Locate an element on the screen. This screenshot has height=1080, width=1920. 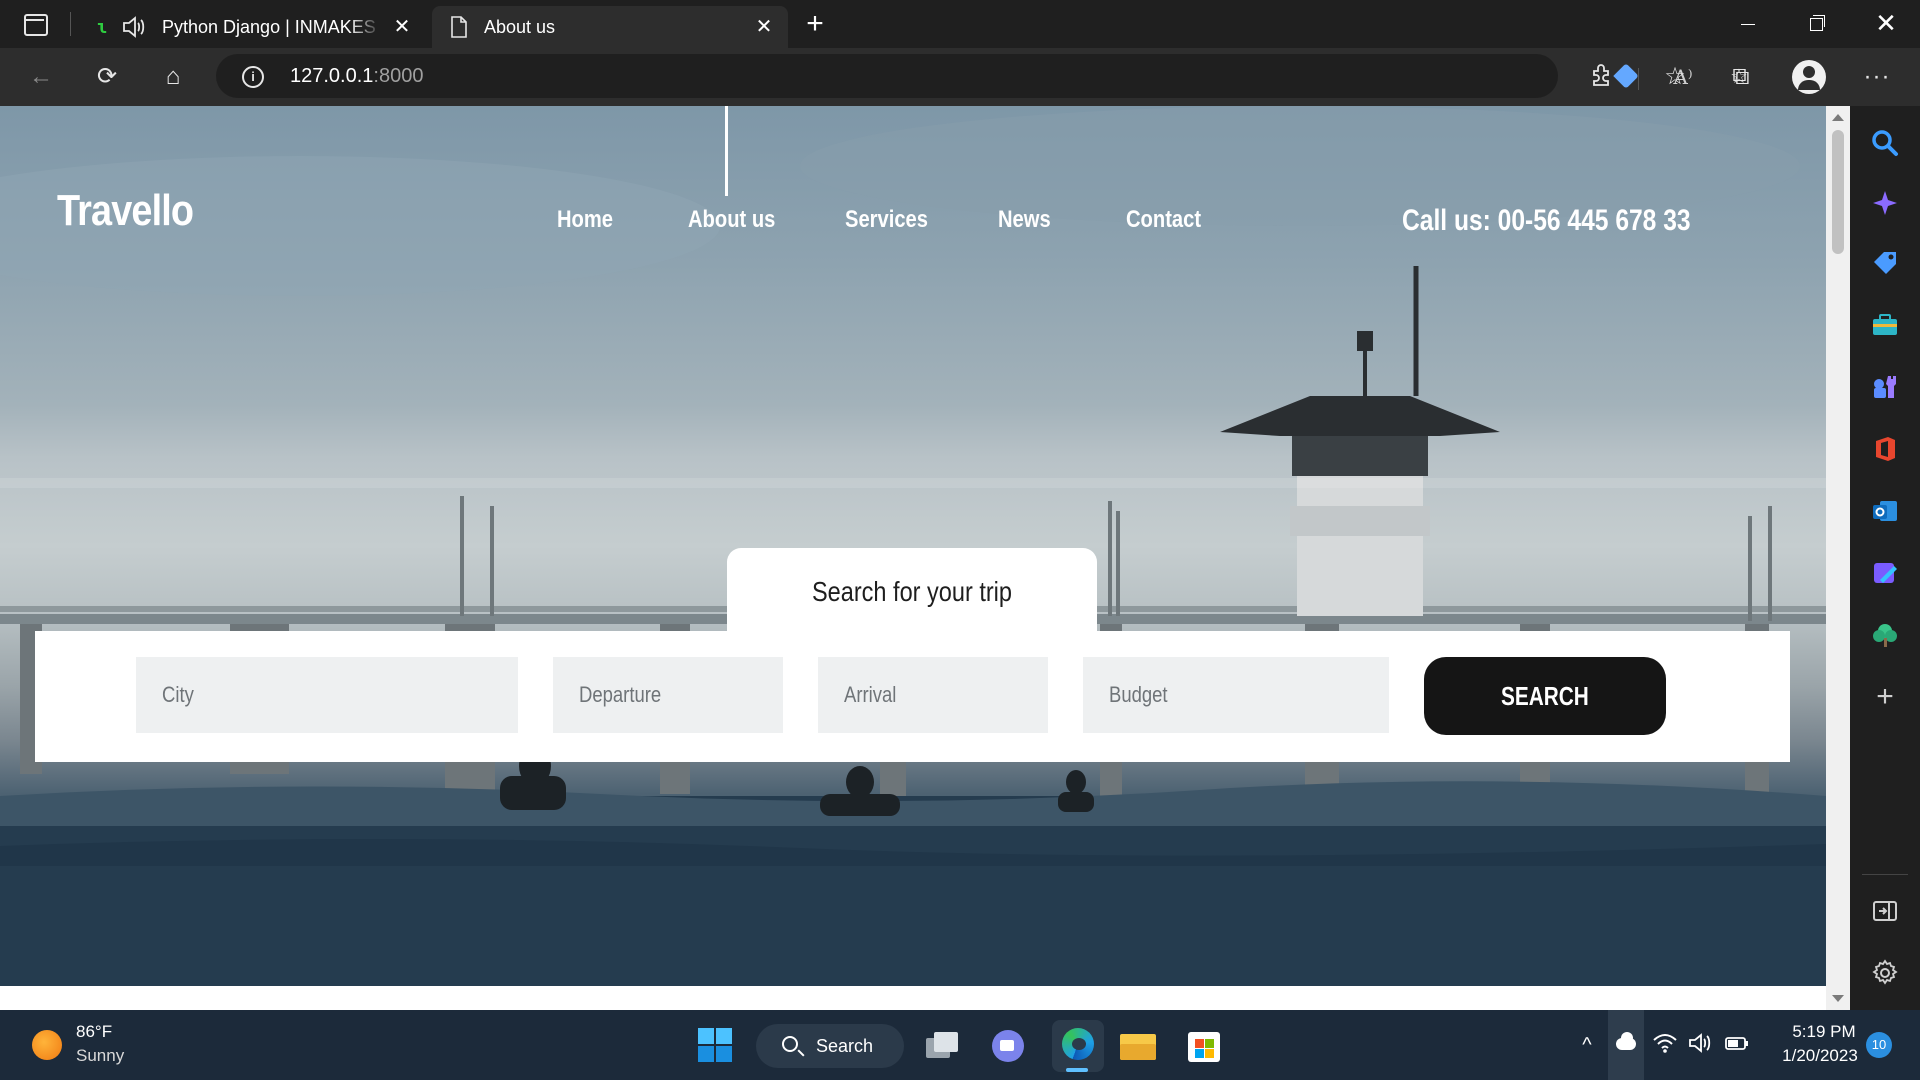
copilot-icon is located at coordinates (1885, 203).